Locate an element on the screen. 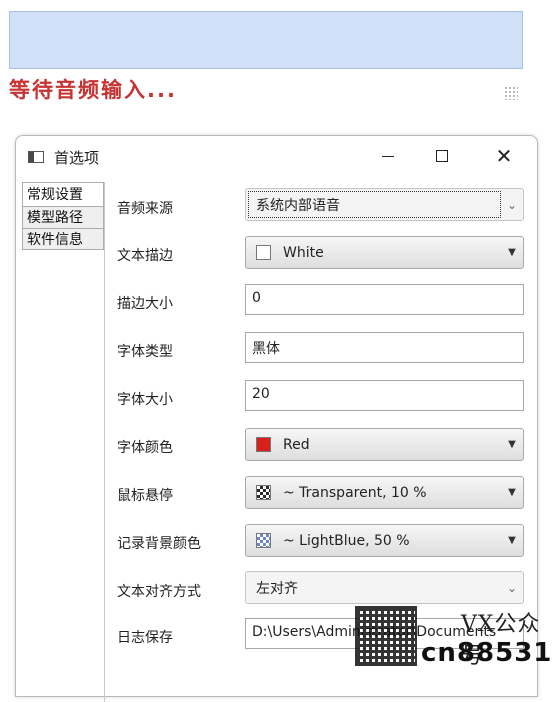  watermark-id: cn88531 is located at coordinates (487, 653).